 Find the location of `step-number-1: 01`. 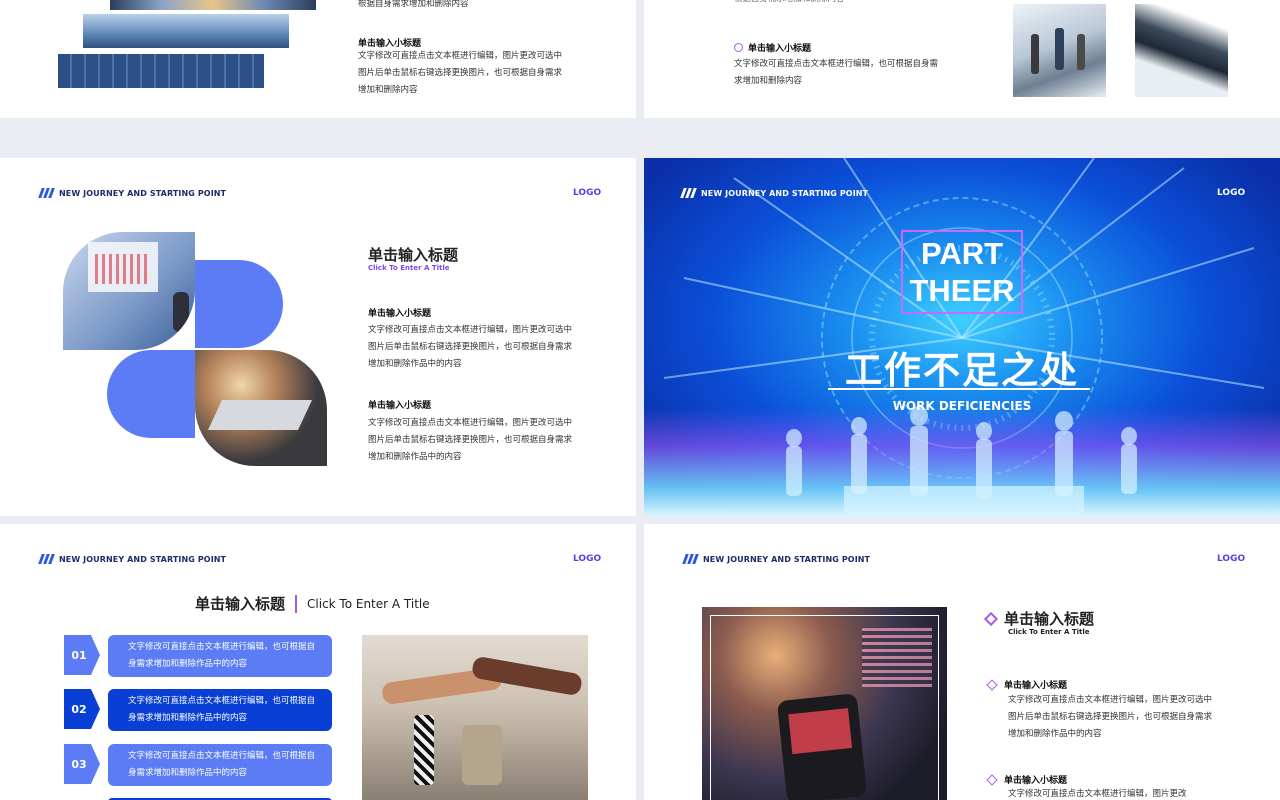

step-number-1: 01 is located at coordinates (82, 655).